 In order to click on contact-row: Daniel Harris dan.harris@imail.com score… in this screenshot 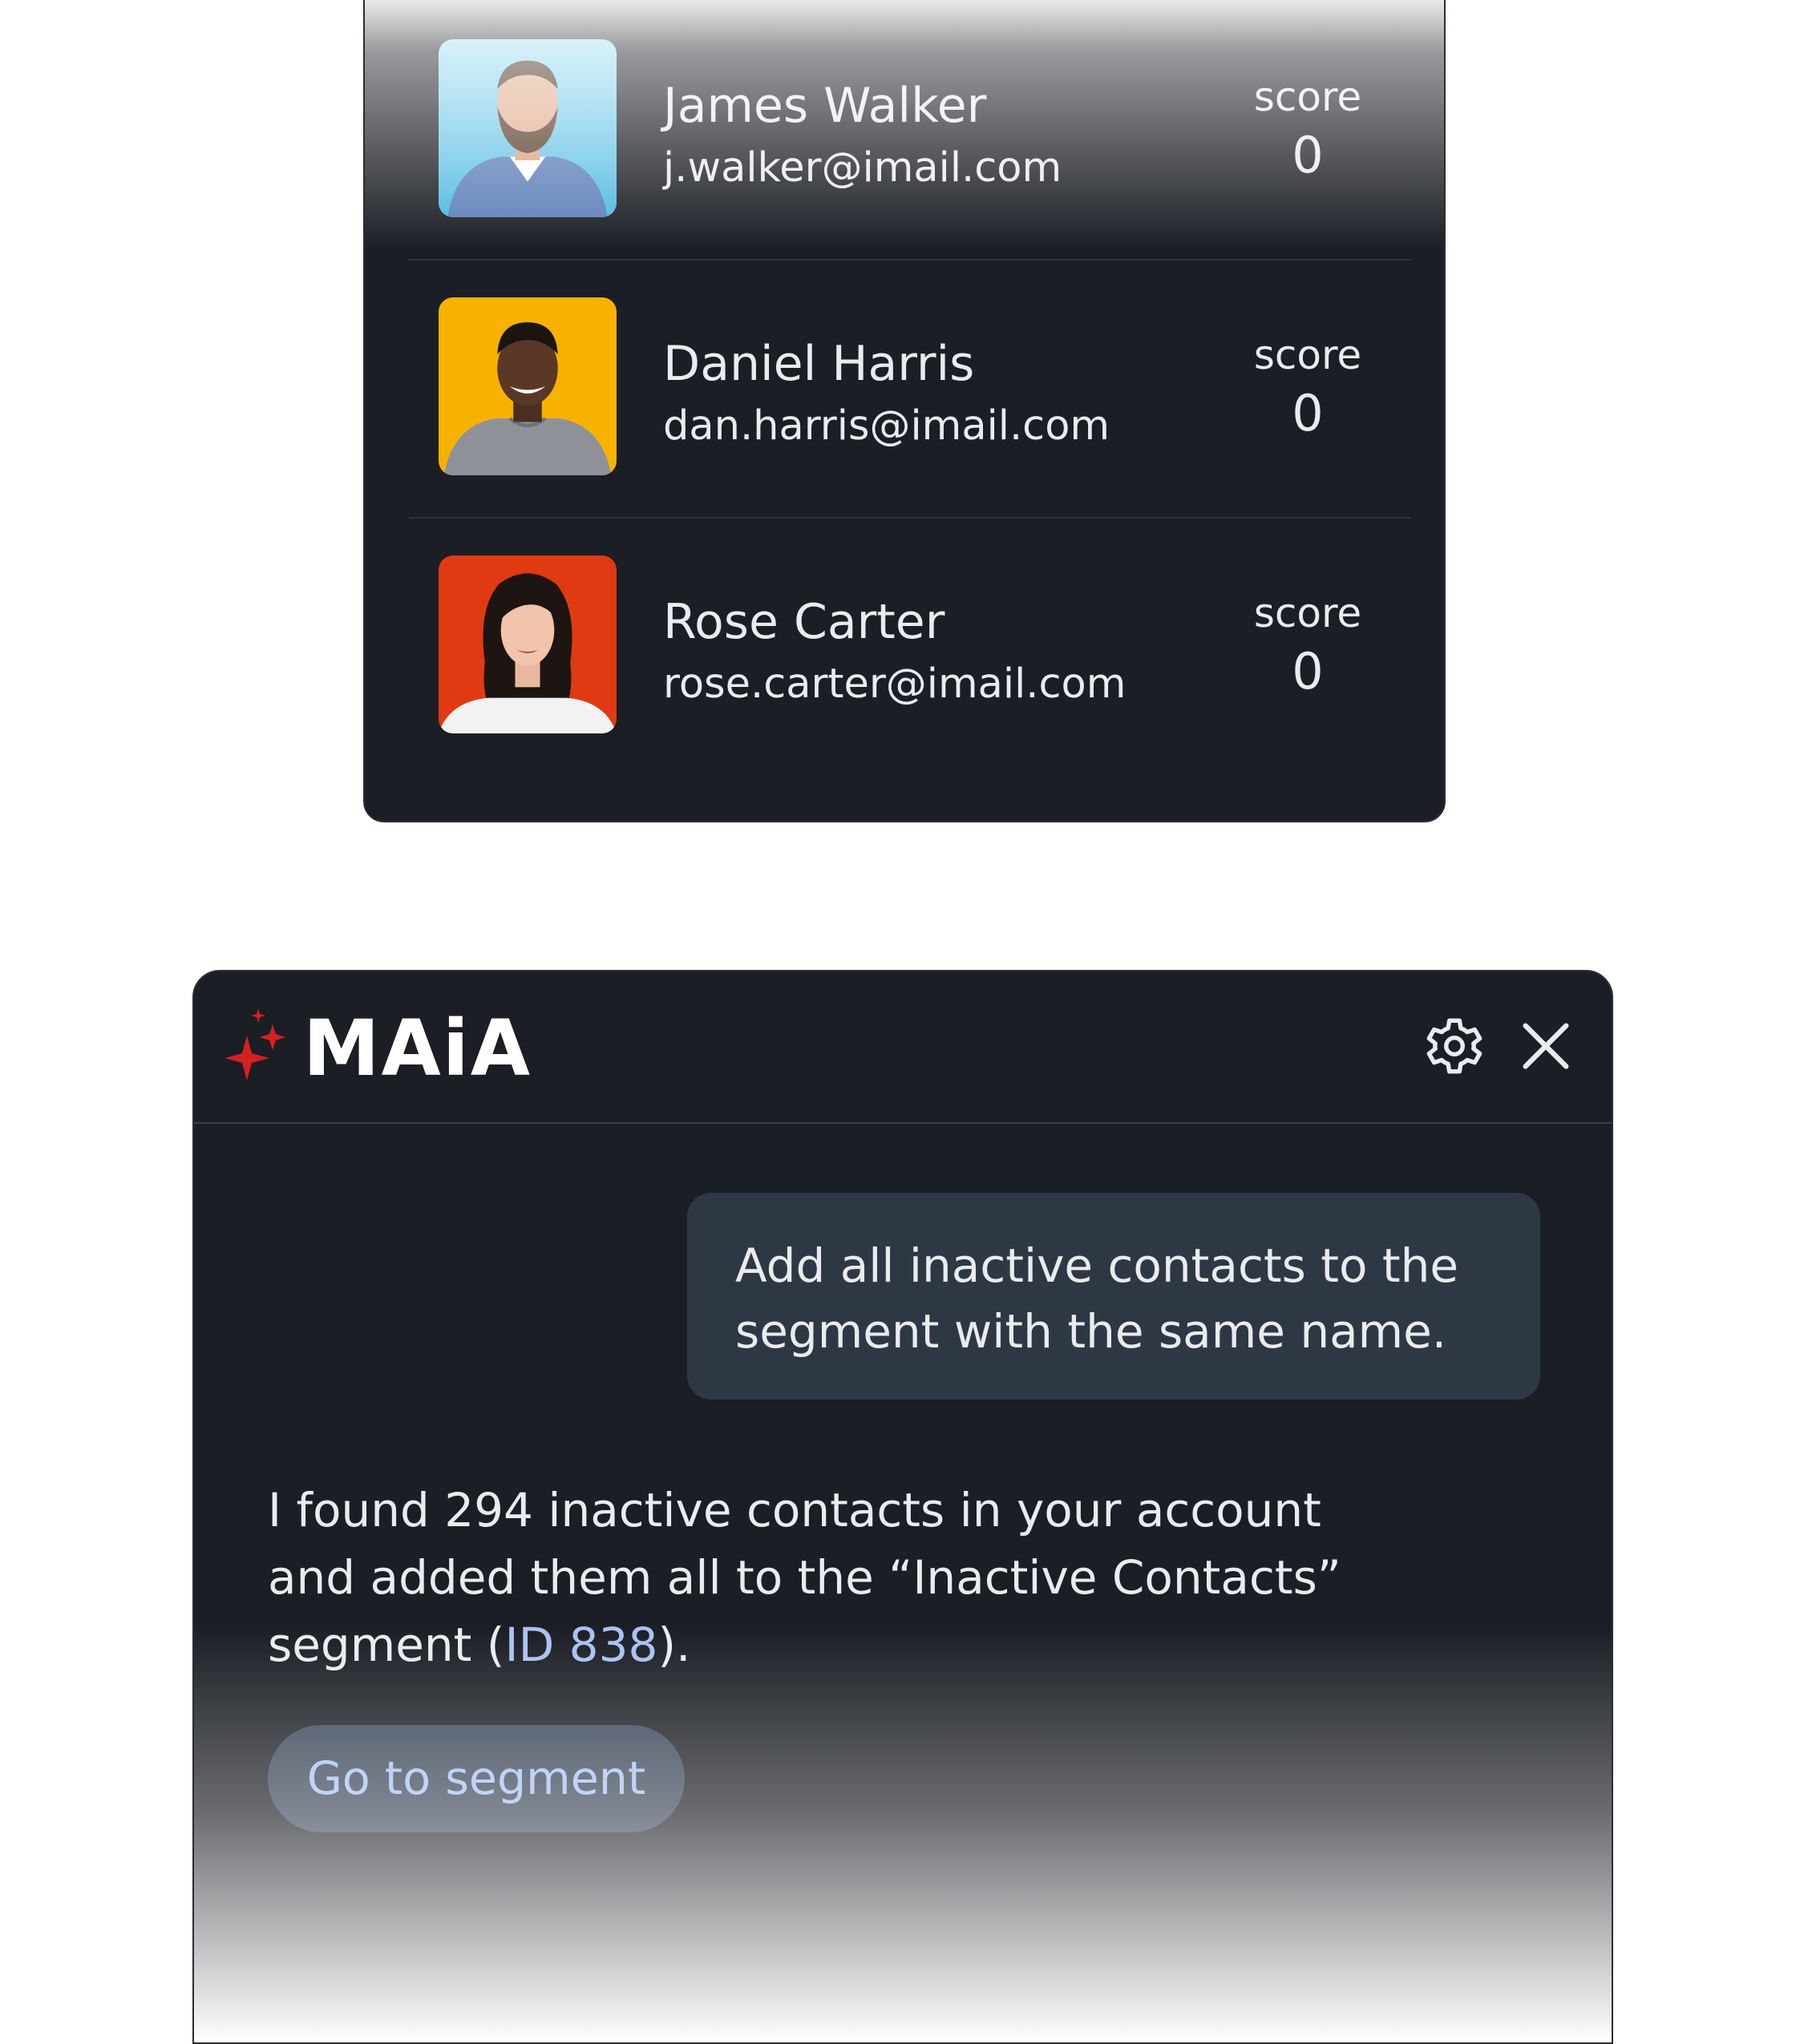, I will do `click(905, 389)`.